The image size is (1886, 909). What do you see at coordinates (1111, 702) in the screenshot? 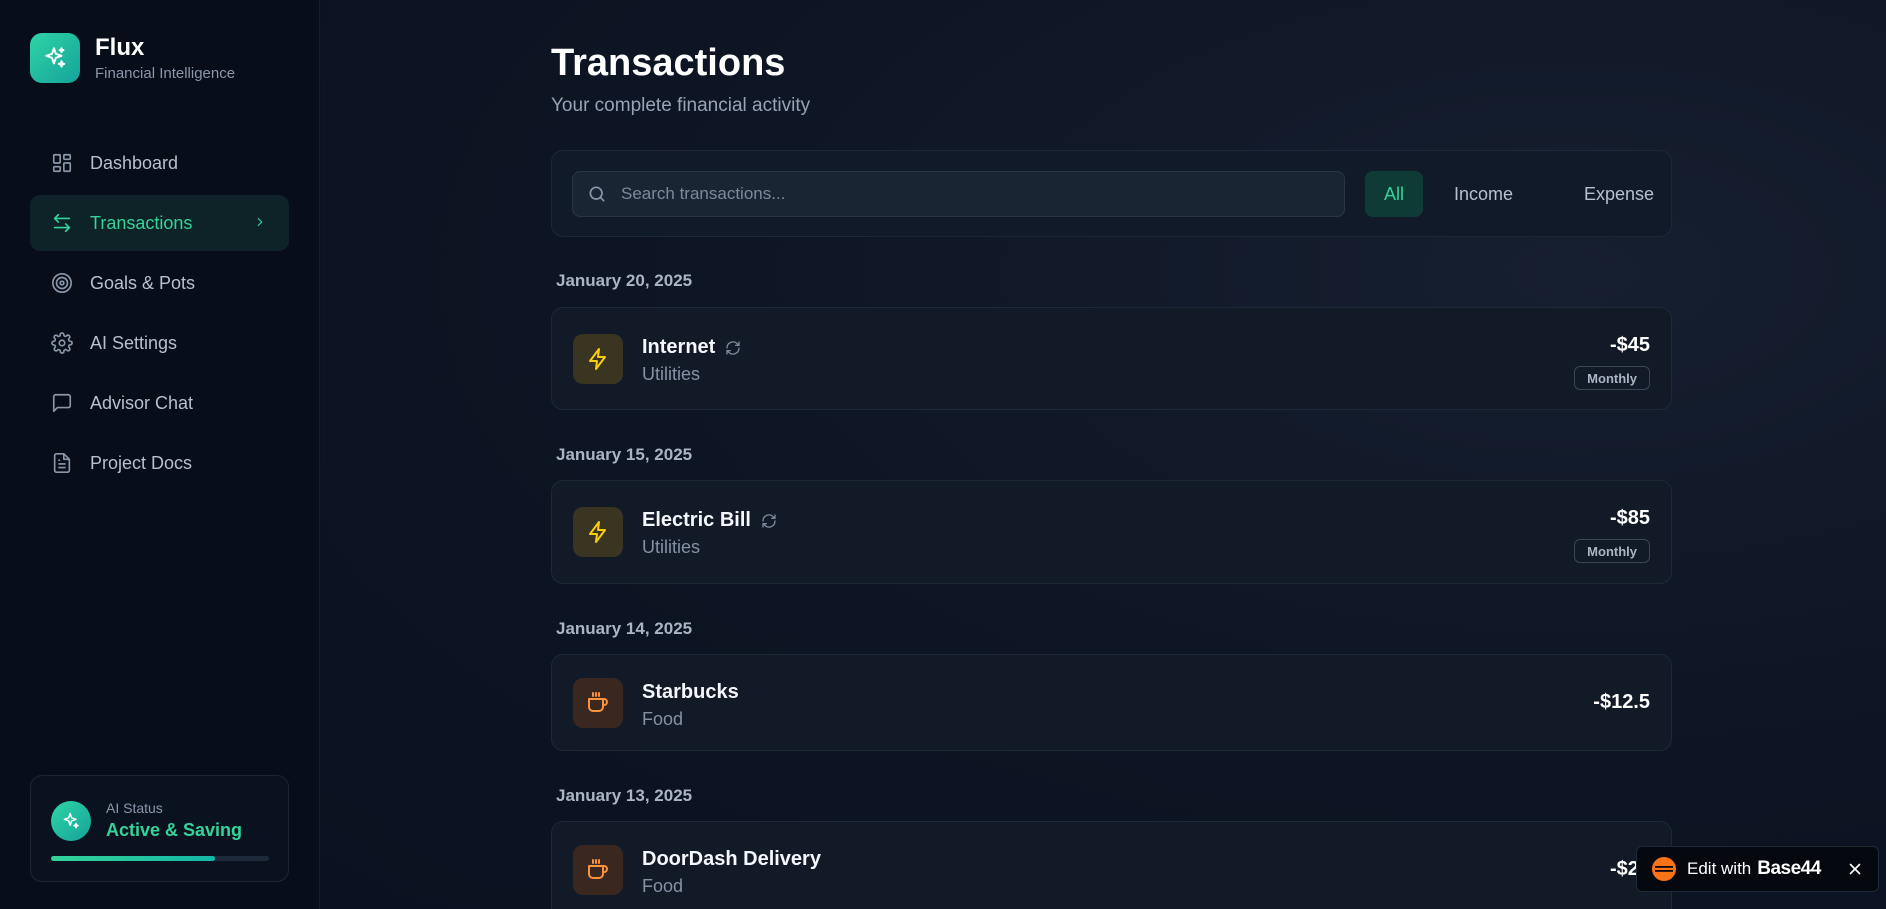
I see `transaction-row: Starbucks Food -$12.5` at bounding box center [1111, 702].